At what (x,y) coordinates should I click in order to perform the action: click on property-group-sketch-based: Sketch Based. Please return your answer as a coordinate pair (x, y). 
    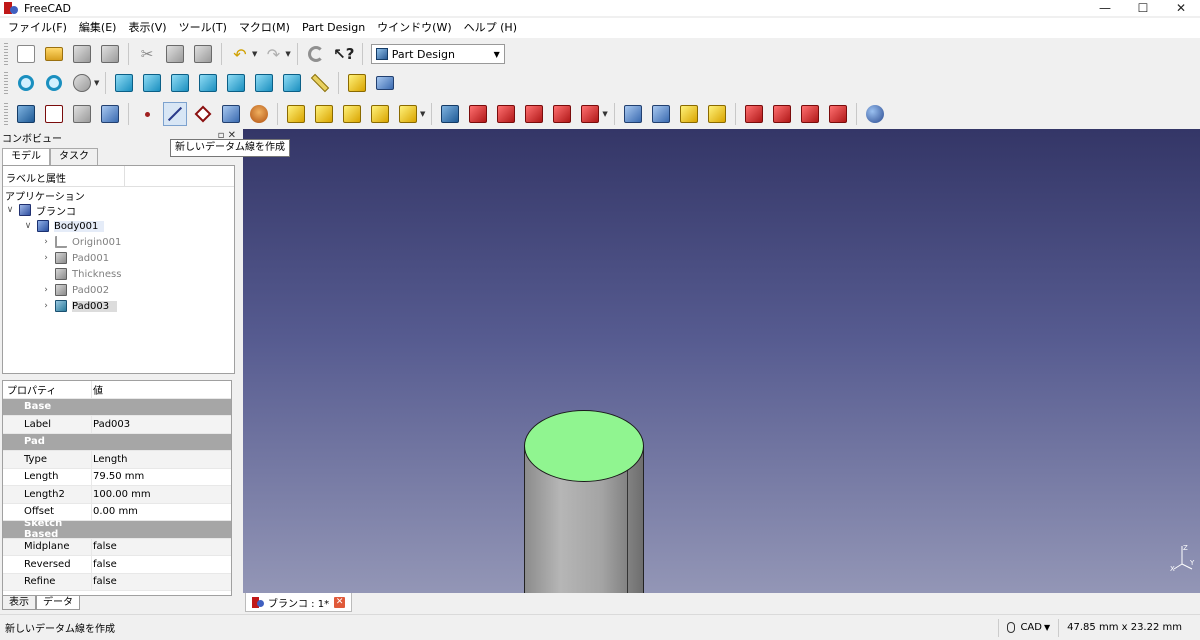
    Looking at the image, I should click on (117, 529).